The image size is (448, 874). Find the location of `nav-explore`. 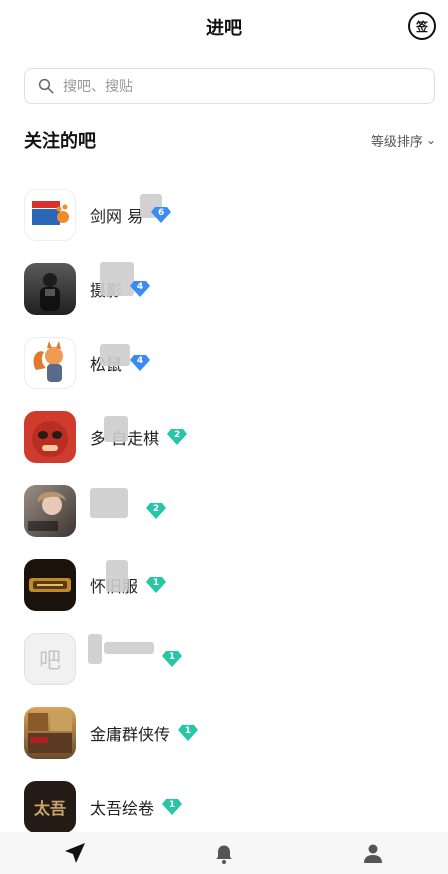

nav-explore is located at coordinates (75, 853).